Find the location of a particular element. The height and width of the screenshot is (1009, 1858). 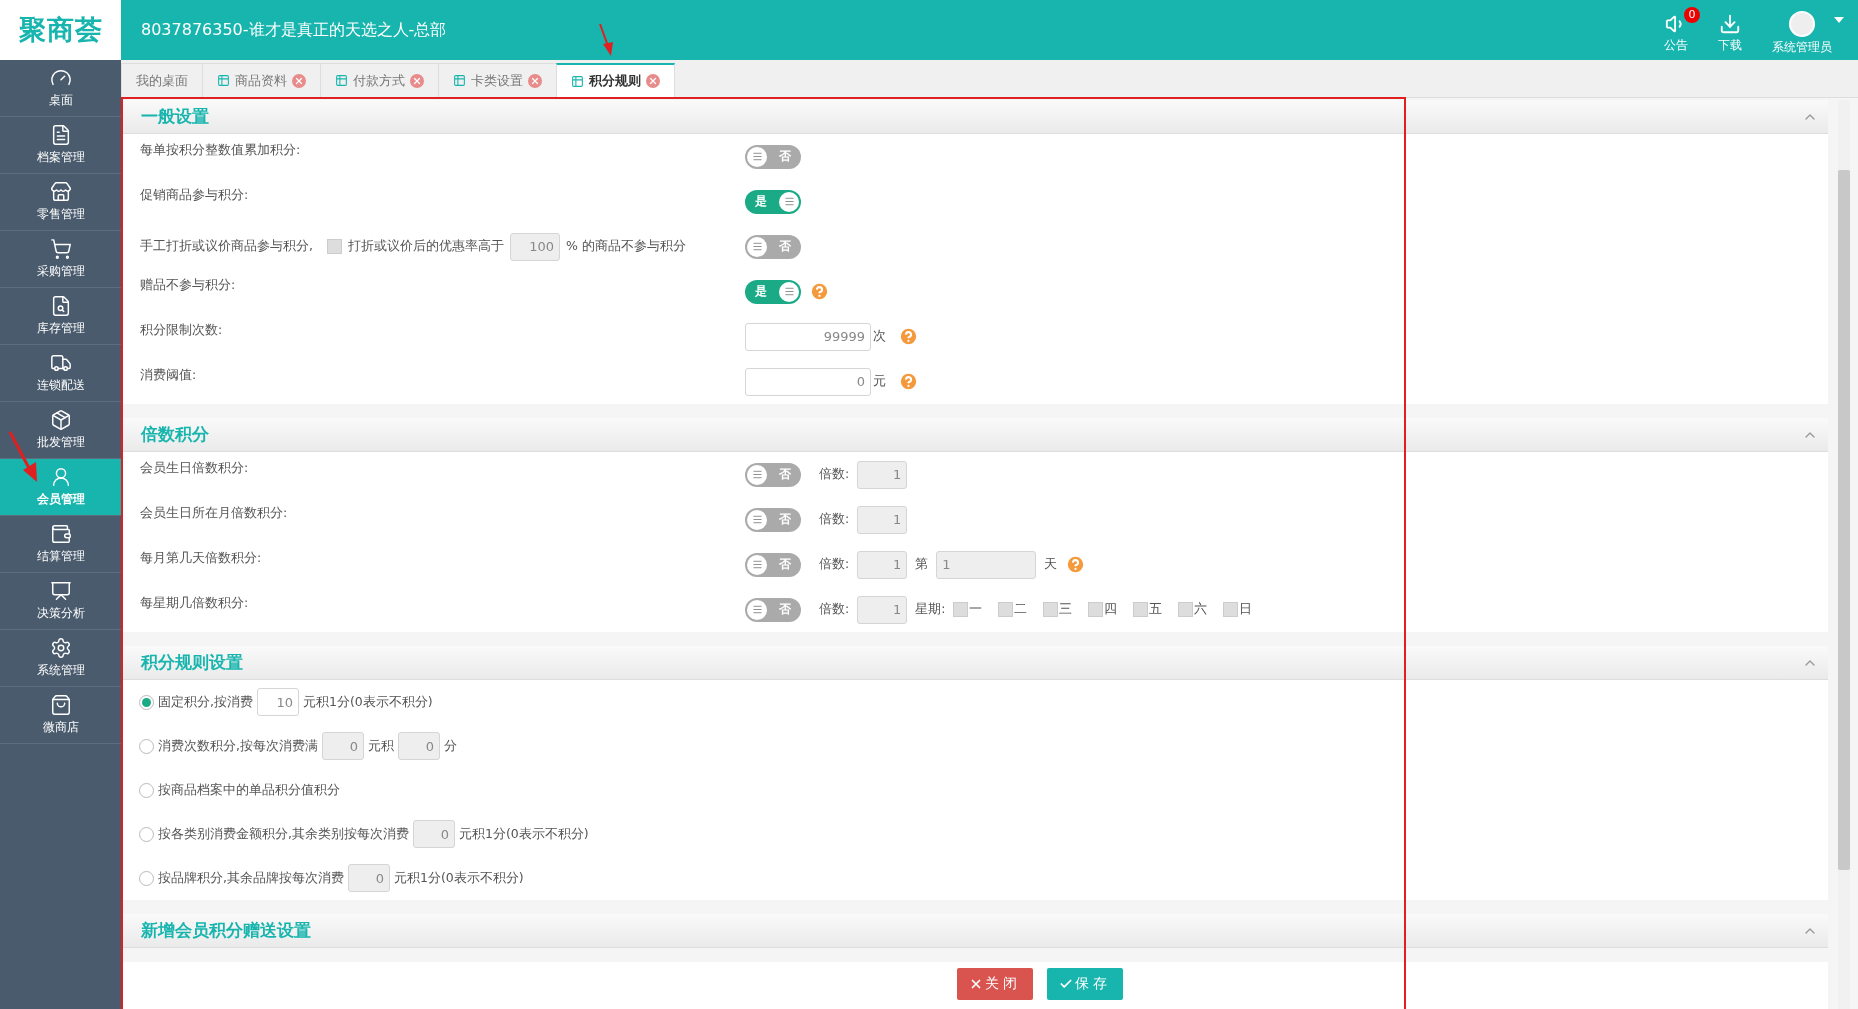

unit-label: 次 is located at coordinates (879, 336).